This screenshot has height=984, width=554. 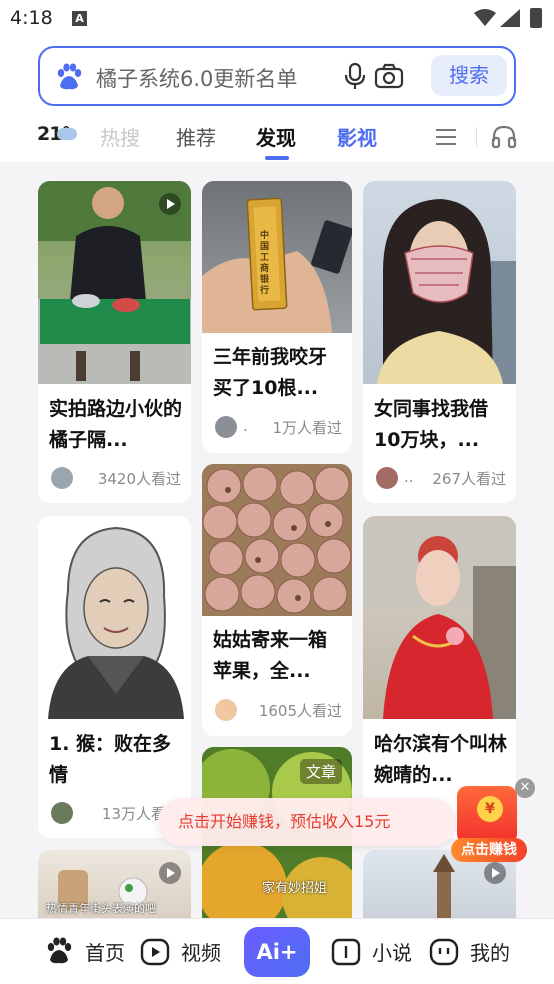 I want to click on menu-icon, so click(x=446, y=137).